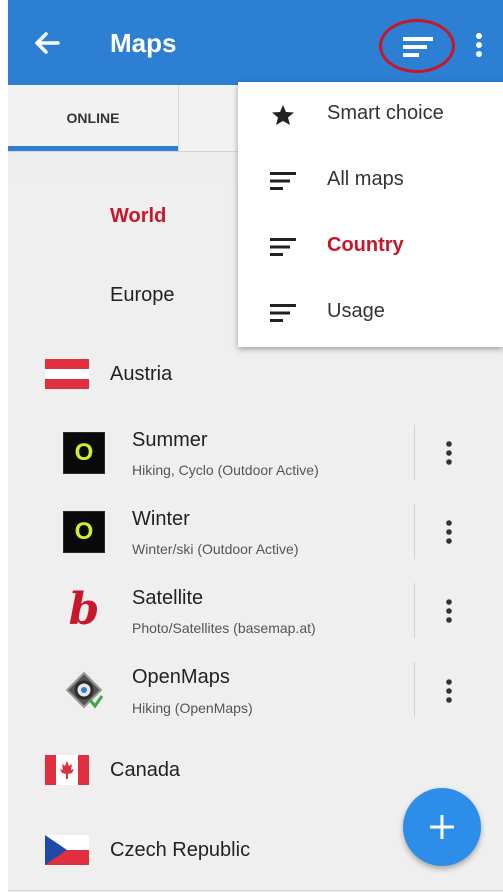  Describe the element at coordinates (145, 770) in the screenshot. I see `country-label: Canada` at that location.